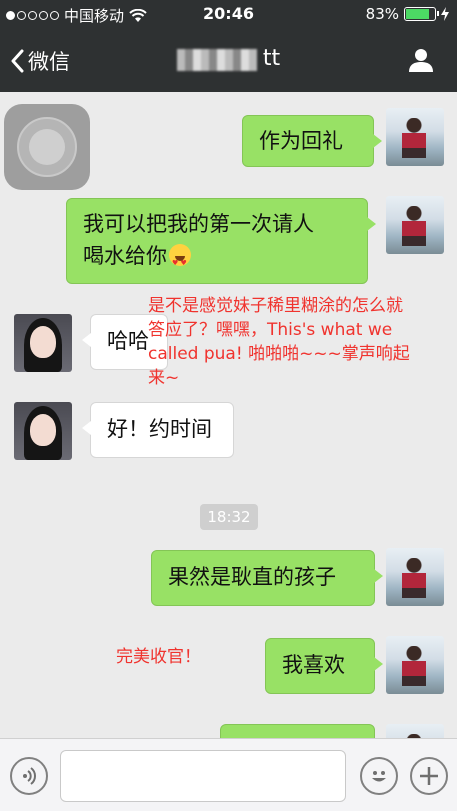 Image resolution: width=457 pixels, height=811 pixels. What do you see at coordinates (216, 60) in the screenshot?
I see `blurred-name` at bounding box center [216, 60].